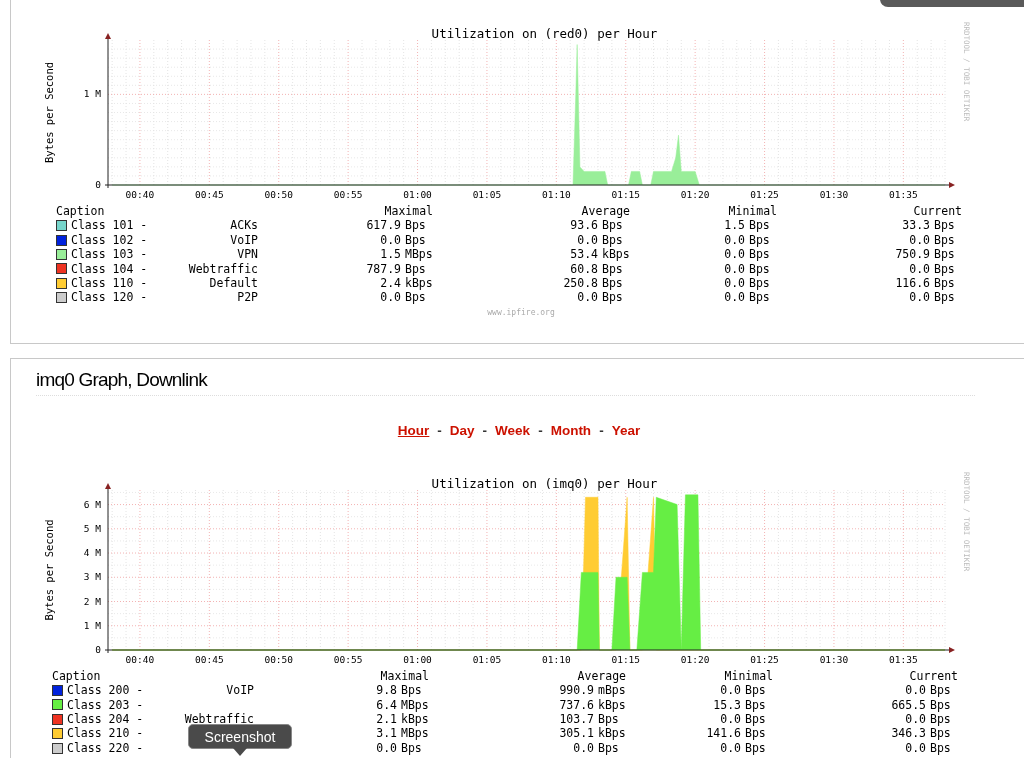  What do you see at coordinates (92, 504) in the screenshot?
I see `tick-label: 6 M` at bounding box center [92, 504].